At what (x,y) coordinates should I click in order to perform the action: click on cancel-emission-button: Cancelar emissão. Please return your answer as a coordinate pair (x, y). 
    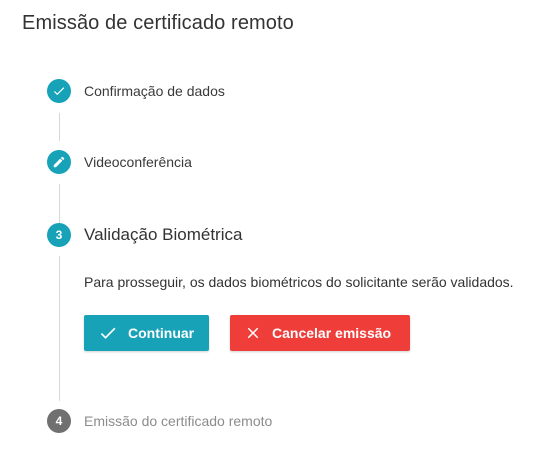
    Looking at the image, I should click on (320, 333).